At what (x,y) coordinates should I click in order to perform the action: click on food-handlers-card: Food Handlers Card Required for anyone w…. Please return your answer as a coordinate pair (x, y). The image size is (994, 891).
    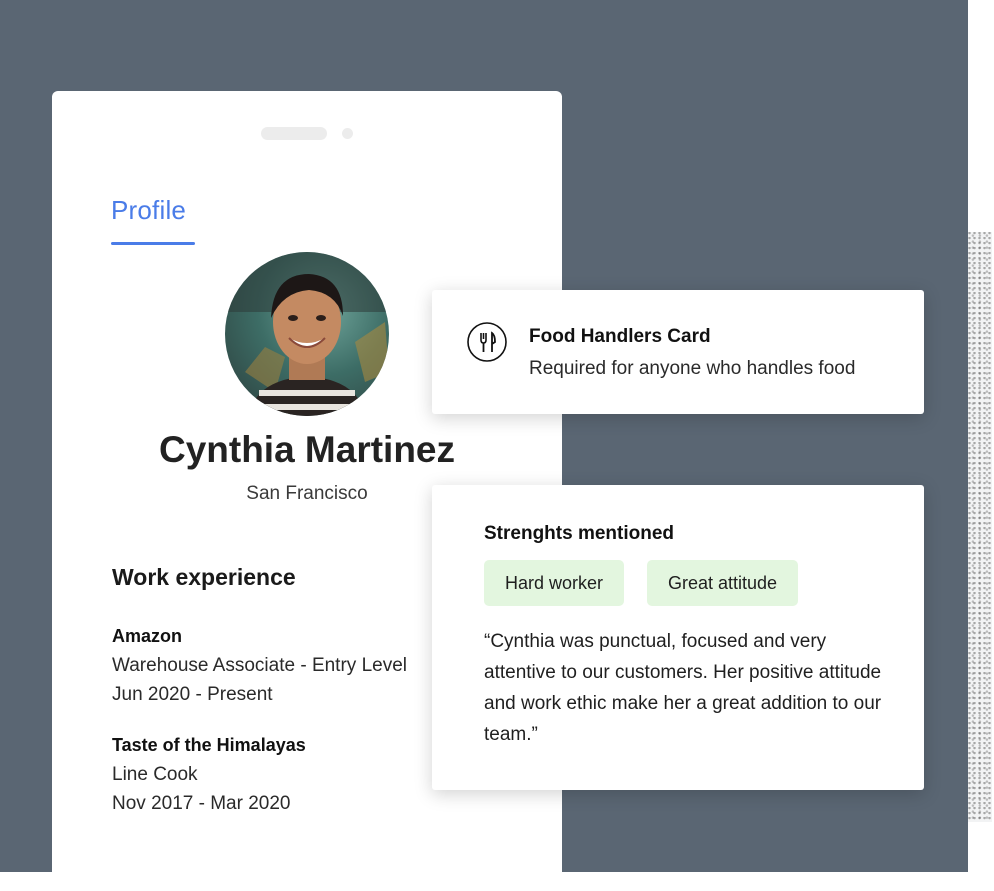
    Looking at the image, I should click on (678, 352).